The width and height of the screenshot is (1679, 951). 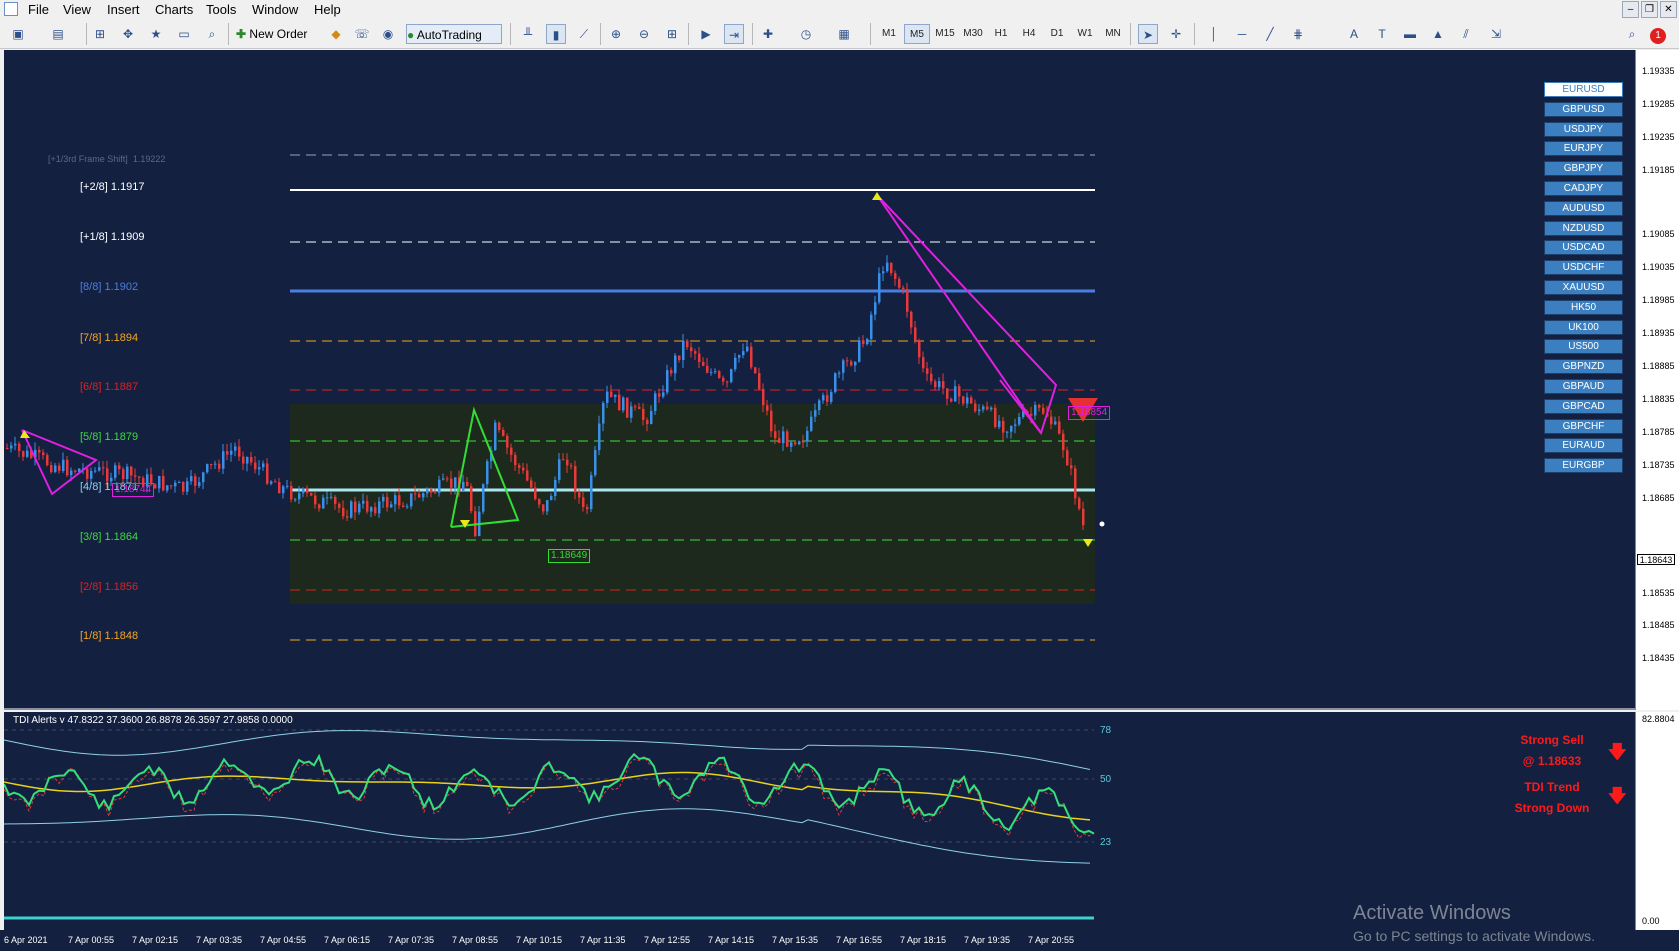 What do you see at coordinates (1298, 34) in the screenshot?
I see `fibonacci-icon: ⋕` at bounding box center [1298, 34].